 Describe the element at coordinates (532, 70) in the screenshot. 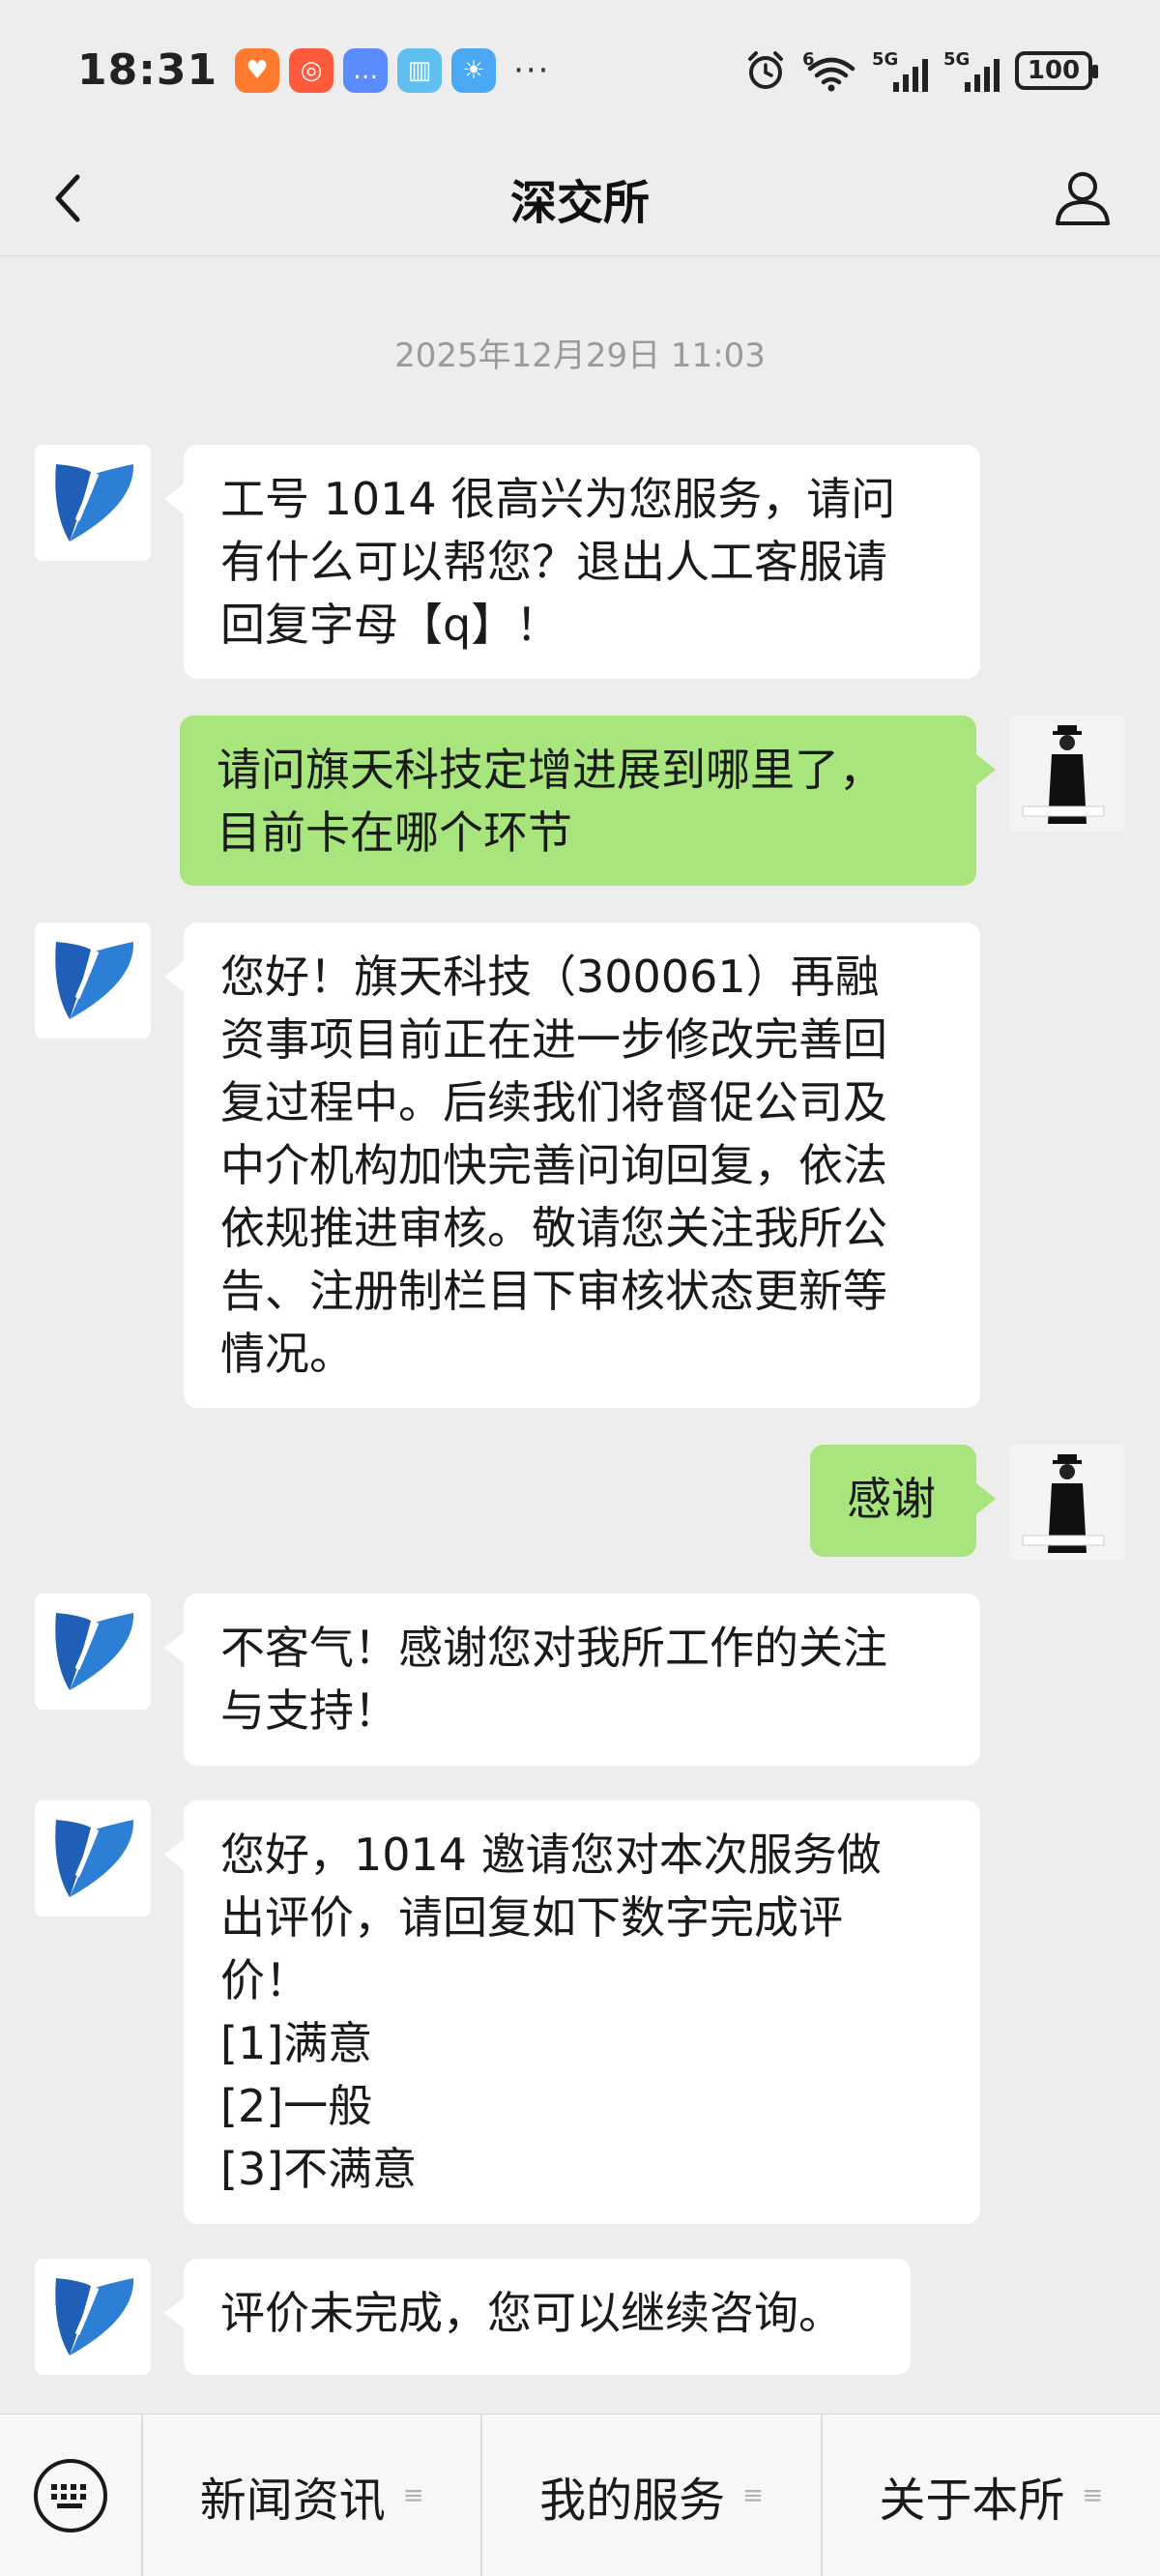

I see `more-notifications-icon: ···` at that location.